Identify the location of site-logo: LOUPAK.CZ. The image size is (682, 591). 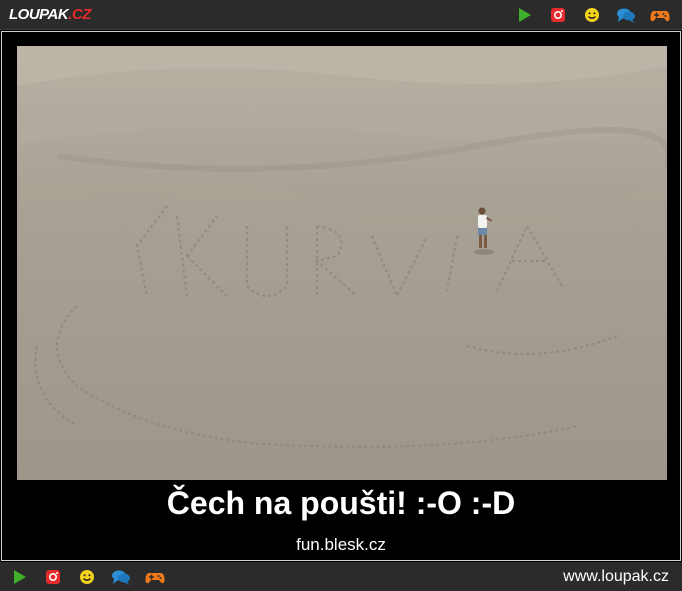
(50, 15).